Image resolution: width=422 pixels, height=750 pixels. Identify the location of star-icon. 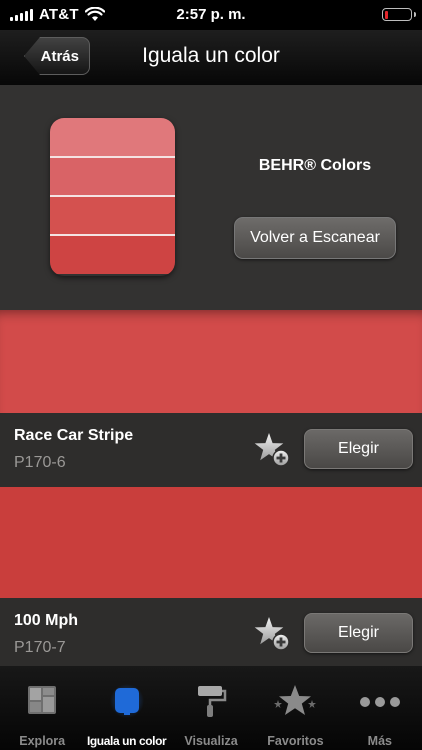
(295, 700).